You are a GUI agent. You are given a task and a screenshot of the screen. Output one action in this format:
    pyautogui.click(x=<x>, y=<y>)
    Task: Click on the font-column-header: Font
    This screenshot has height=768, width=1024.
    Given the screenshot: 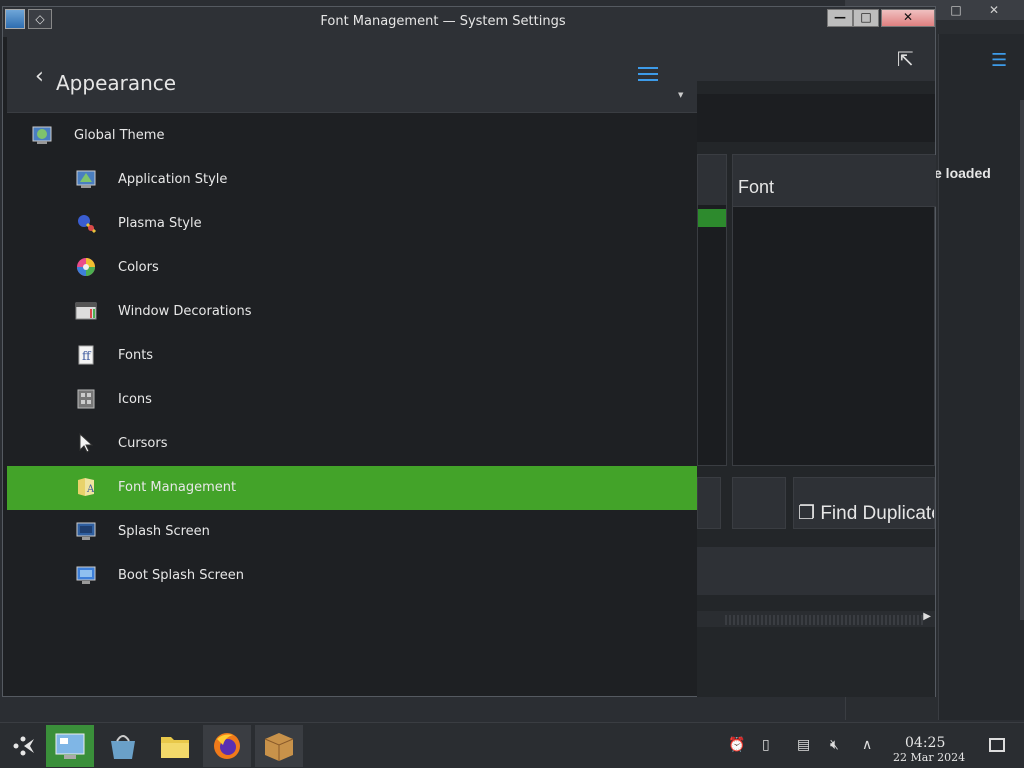 What is the action you would take?
    pyautogui.click(x=834, y=181)
    